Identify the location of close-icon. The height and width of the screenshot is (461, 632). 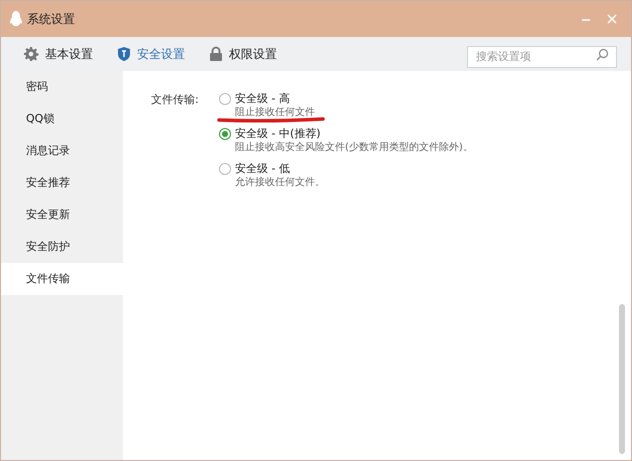
(612, 19).